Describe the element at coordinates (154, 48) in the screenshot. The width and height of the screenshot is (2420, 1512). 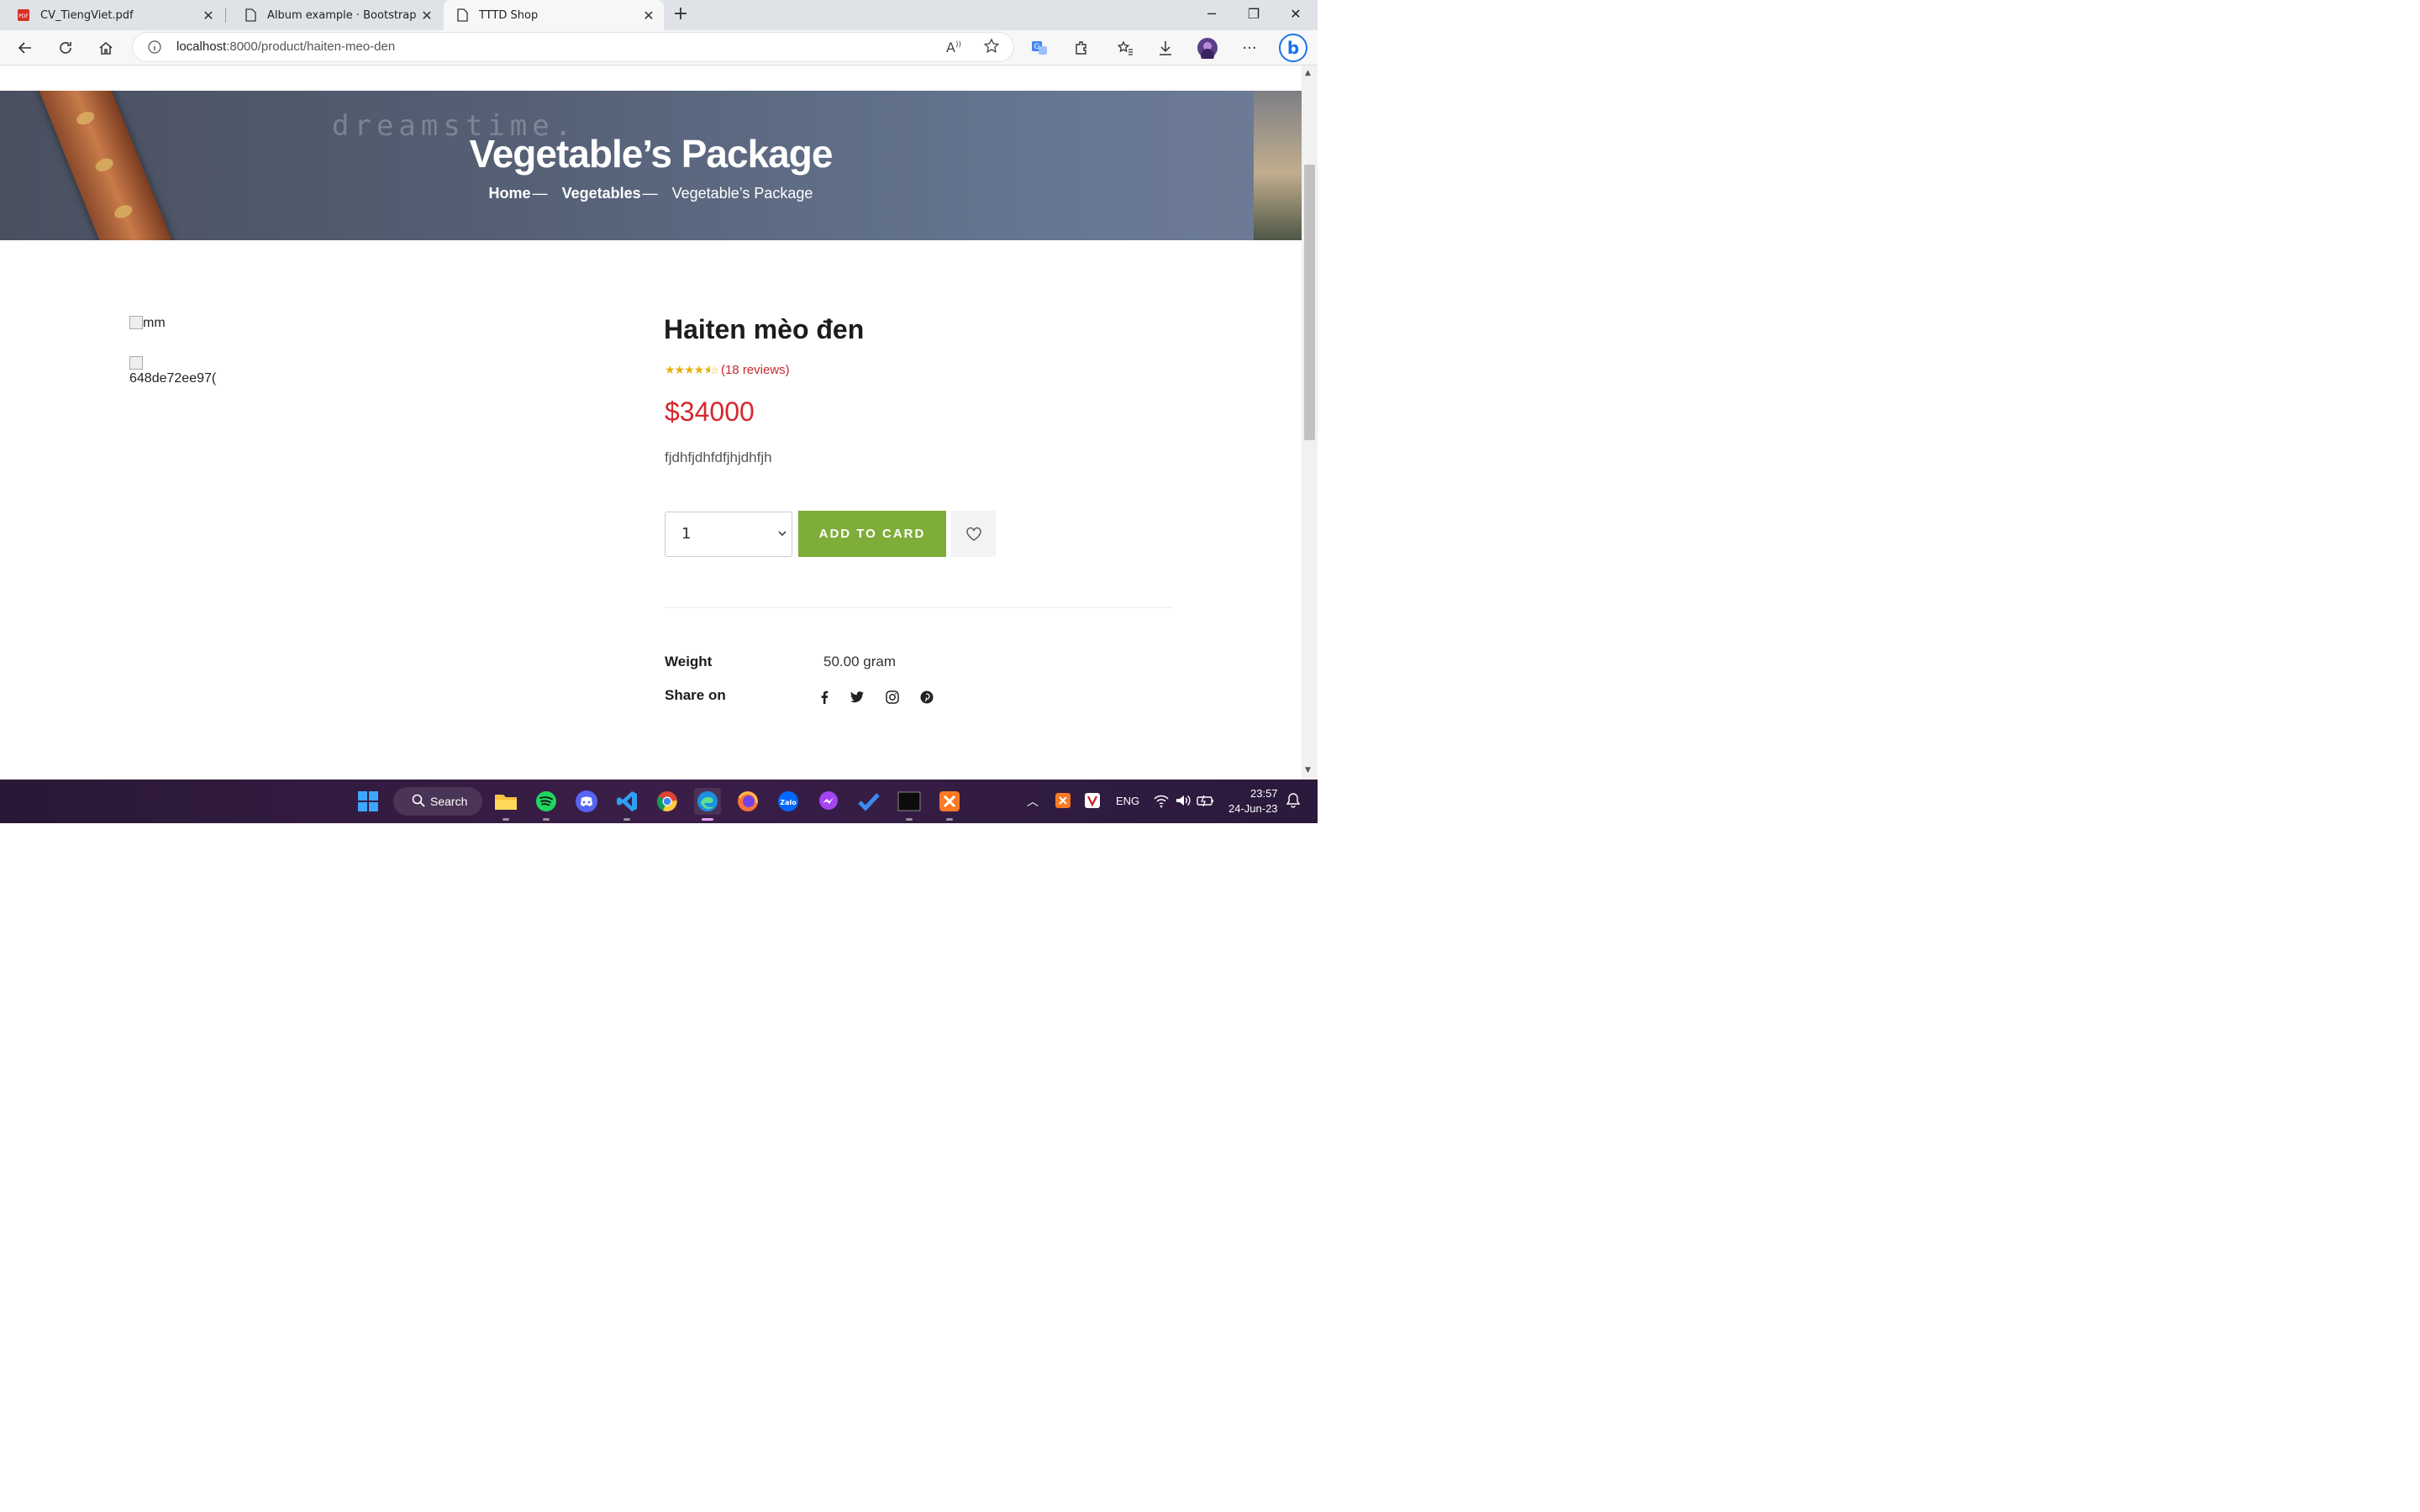
I see `info-icon` at that location.